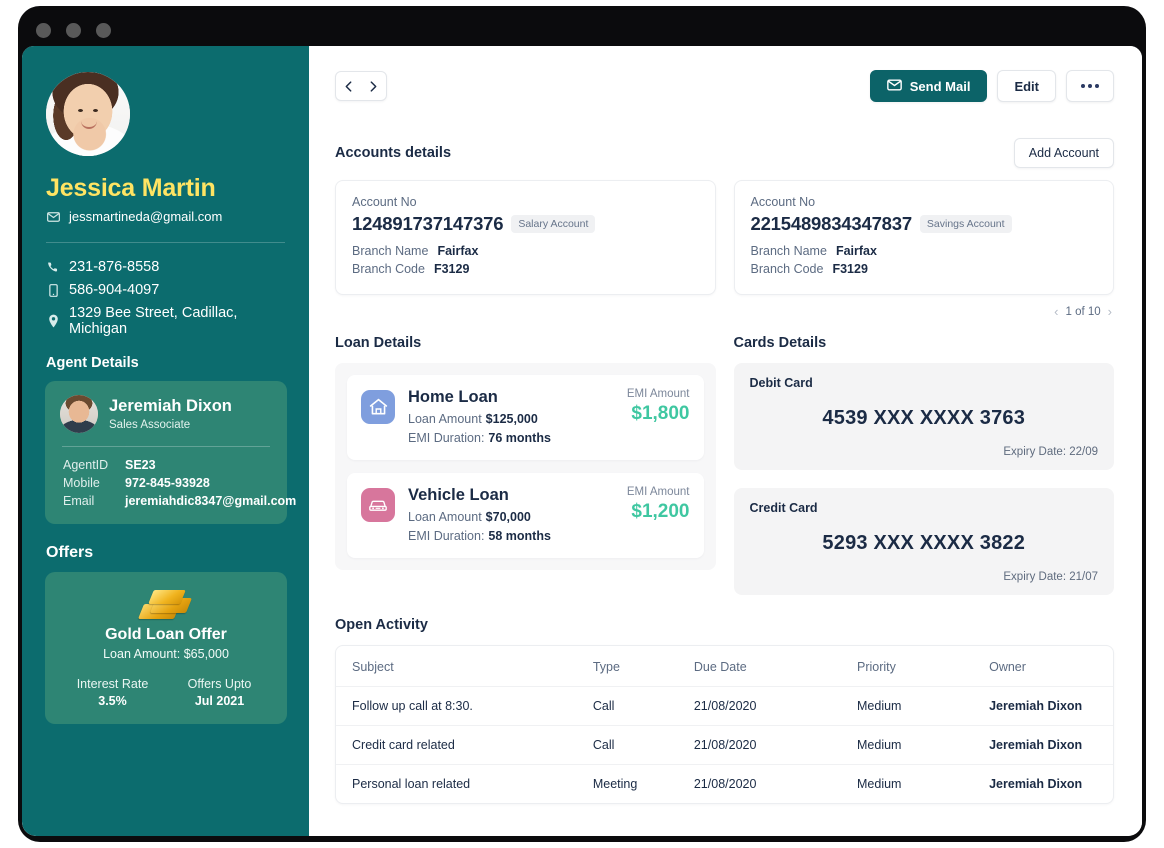  What do you see at coordinates (140, 465) in the screenshot?
I see `agent-field-value: SE23` at bounding box center [140, 465].